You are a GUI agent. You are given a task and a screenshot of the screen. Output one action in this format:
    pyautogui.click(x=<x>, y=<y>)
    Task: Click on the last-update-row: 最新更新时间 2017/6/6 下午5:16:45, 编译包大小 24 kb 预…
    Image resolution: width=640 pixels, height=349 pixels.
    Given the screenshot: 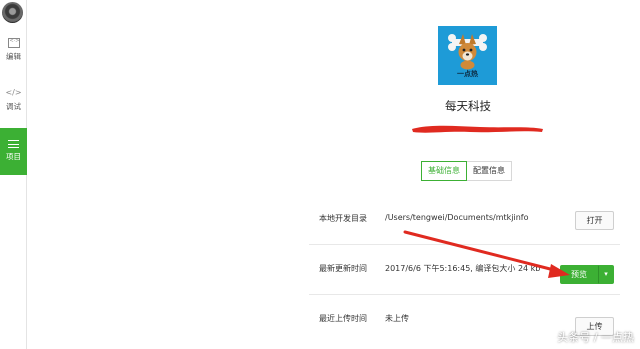 What is the action you would take?
    pyautogui.click(x=464, y=270)
    